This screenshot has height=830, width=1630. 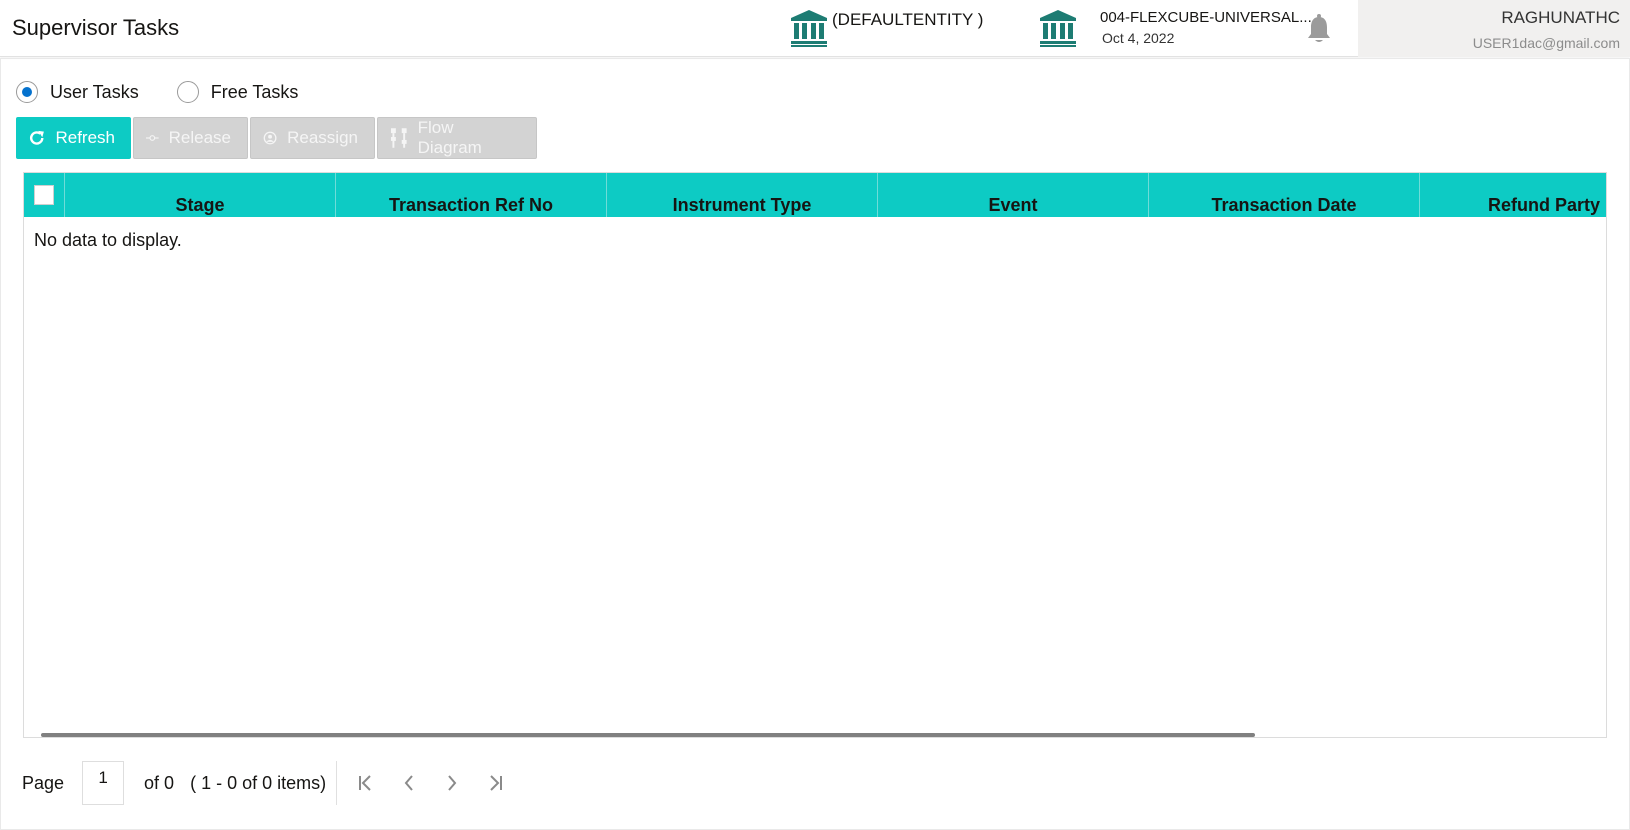 What do you see at coordinates (85, 137) in the screenshot?
I see `refresh-label: Refresh` at bounding box center [85, 137].